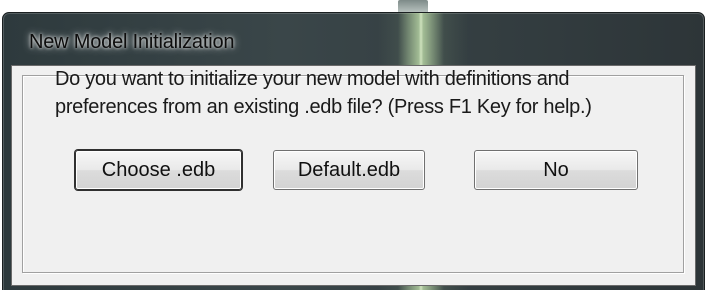 This screenshot has height=290, width=705. Describe the element at coordinates (556, 170) in the screenshot. I see `no-button: No` at that location.